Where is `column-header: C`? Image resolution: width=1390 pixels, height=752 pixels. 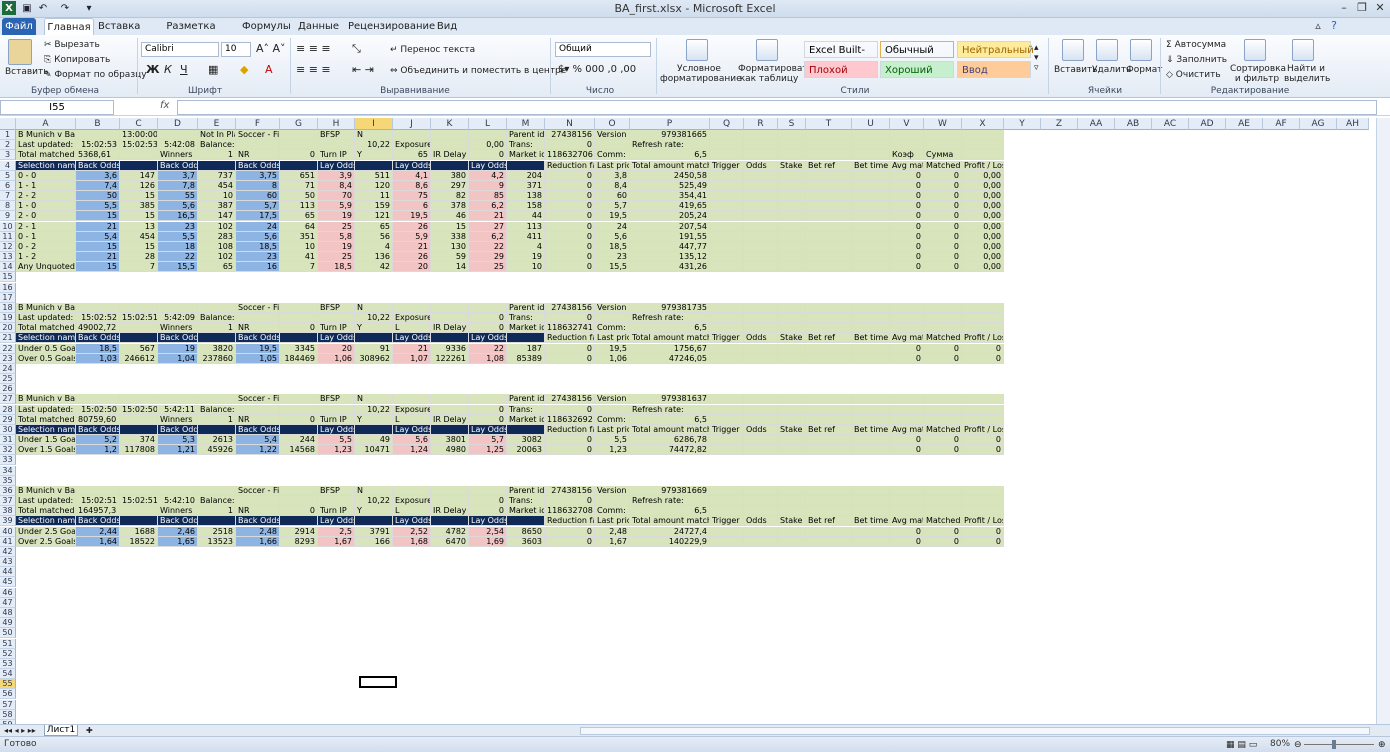 column-header: C is located at coordinates (139, 124).